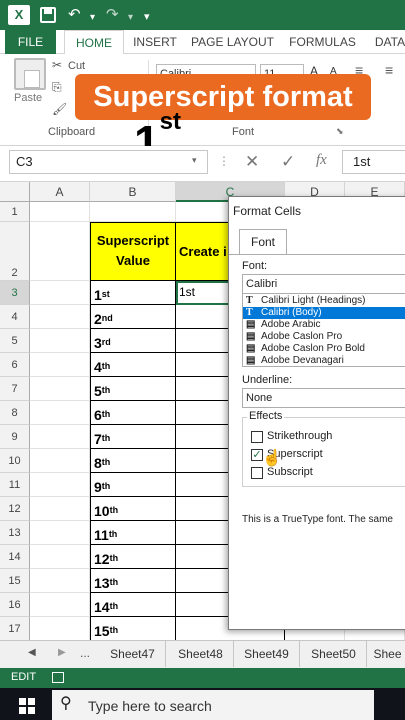  I want to click on row-header-12: 12, so click(15, 509).